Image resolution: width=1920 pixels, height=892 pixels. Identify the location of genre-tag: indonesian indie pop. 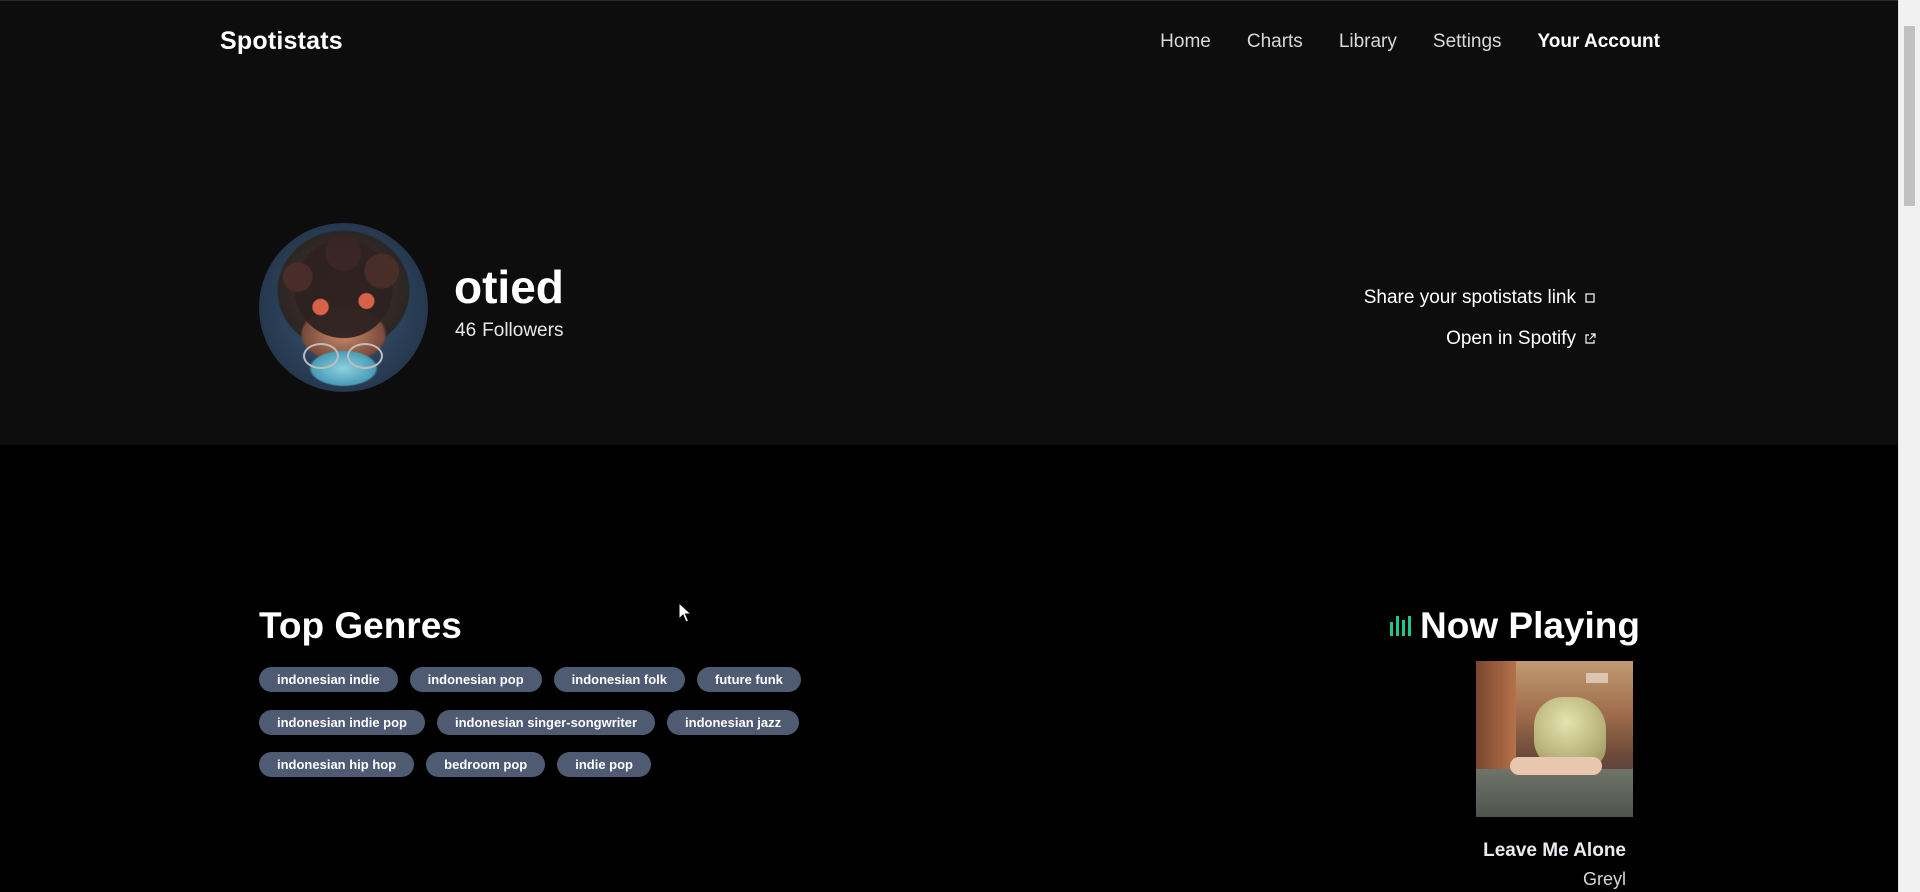
(342, 722).